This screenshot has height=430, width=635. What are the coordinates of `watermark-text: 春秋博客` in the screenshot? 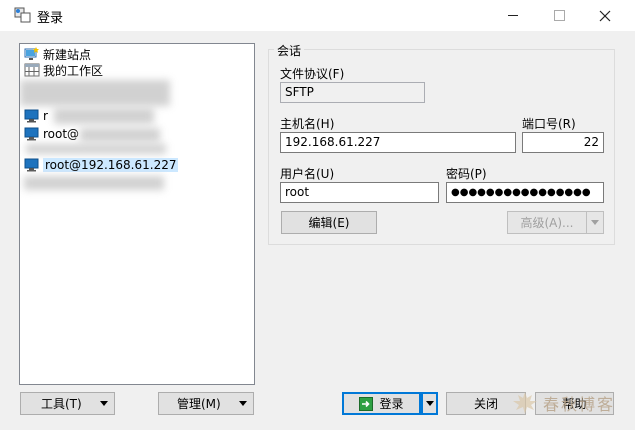 It's located at (579, 404).